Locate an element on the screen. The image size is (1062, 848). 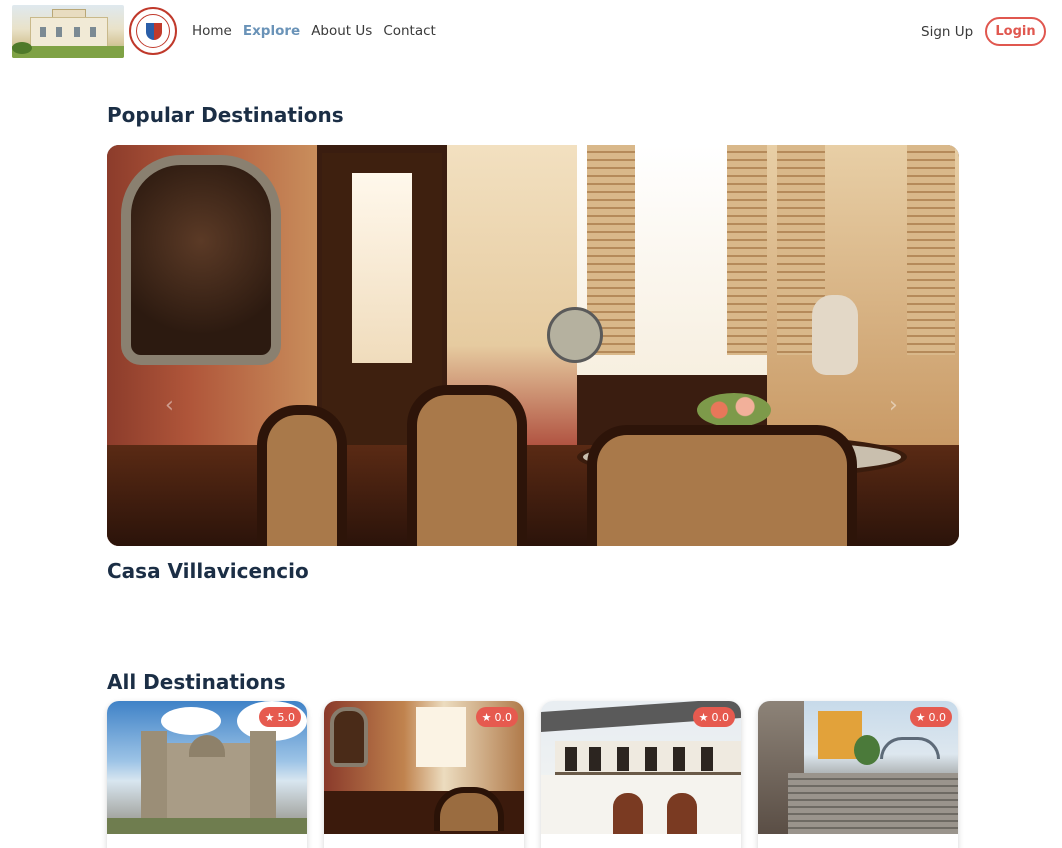
street-tree is located at coordinates (867, 750).